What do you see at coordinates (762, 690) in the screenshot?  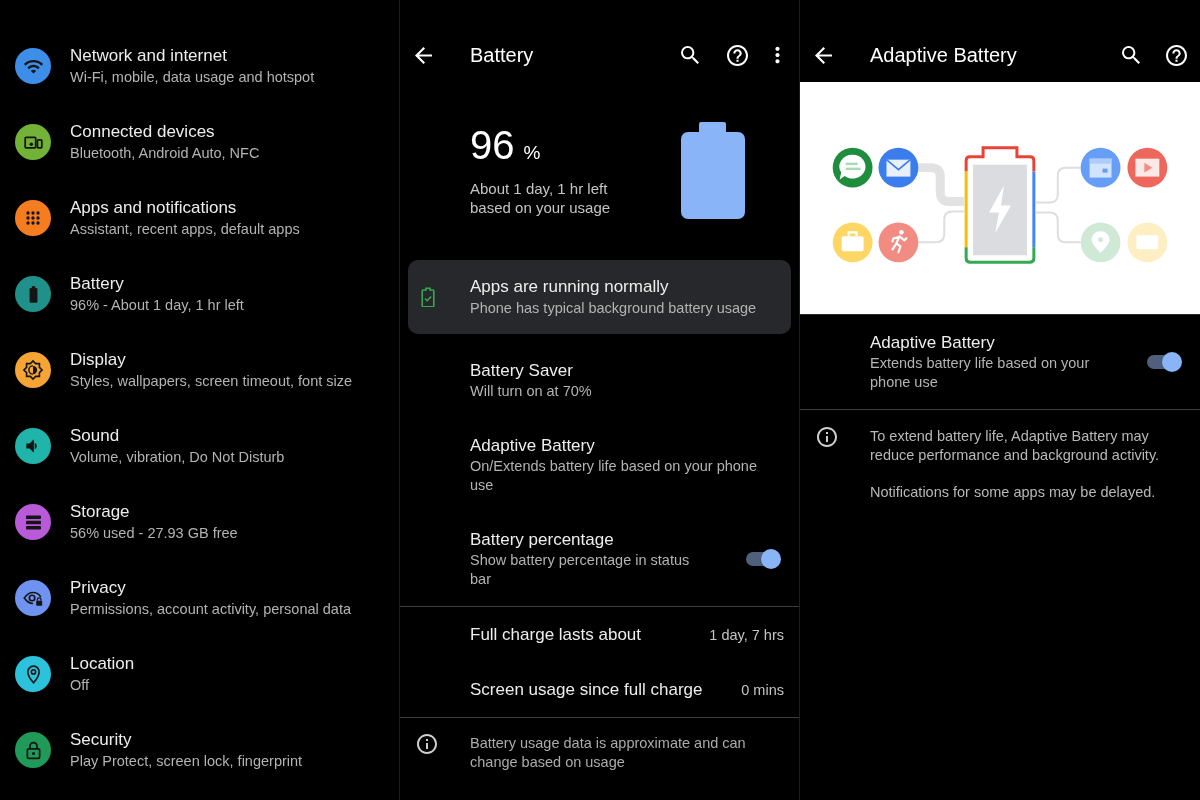 I see `stat-value: 0 mins` at bounding box center [762, 690].